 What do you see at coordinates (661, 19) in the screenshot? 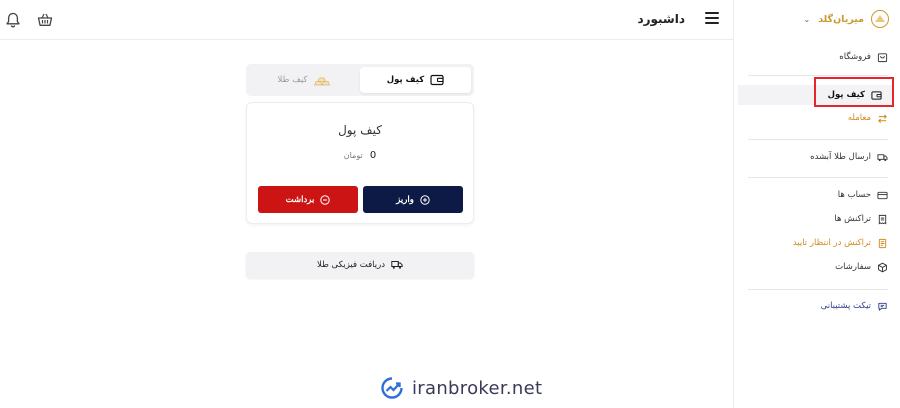
I see `page-title: داشبورد` at bounding box center [661, 19].